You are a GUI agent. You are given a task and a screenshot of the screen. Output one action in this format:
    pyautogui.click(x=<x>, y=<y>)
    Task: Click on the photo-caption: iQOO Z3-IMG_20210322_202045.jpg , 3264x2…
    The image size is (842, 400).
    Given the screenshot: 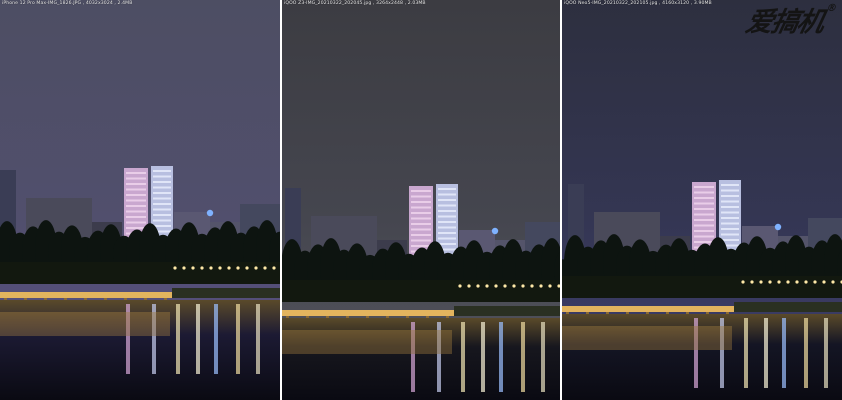 What is the action you would take?
    pyautogui.click(x=355, y=3)
    